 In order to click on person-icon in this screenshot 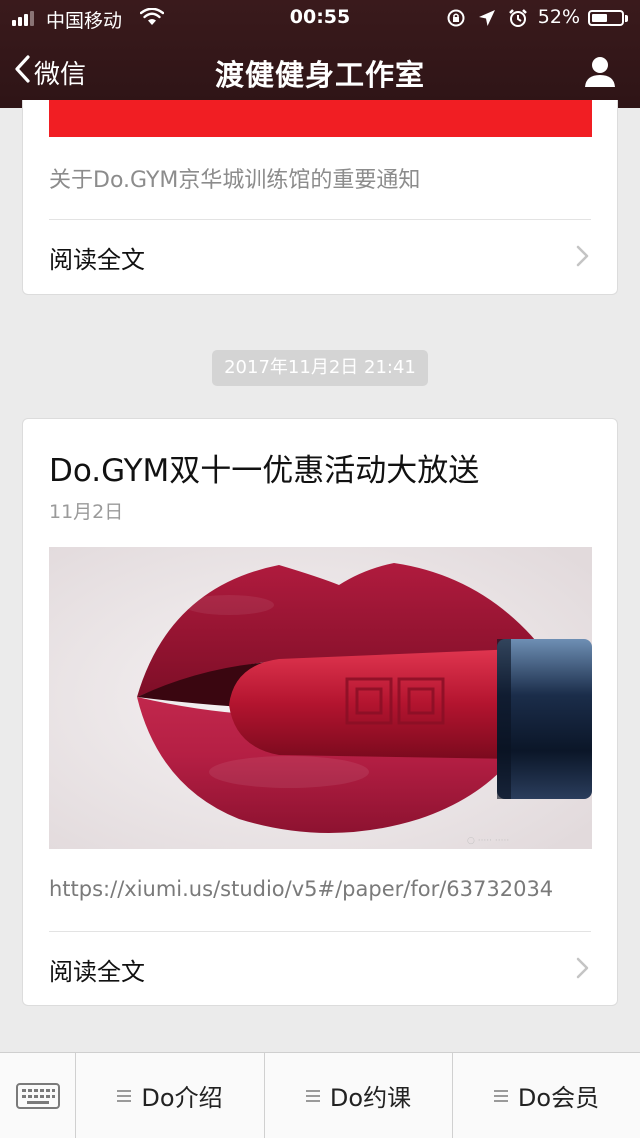, I will do `click(600, 72)`.